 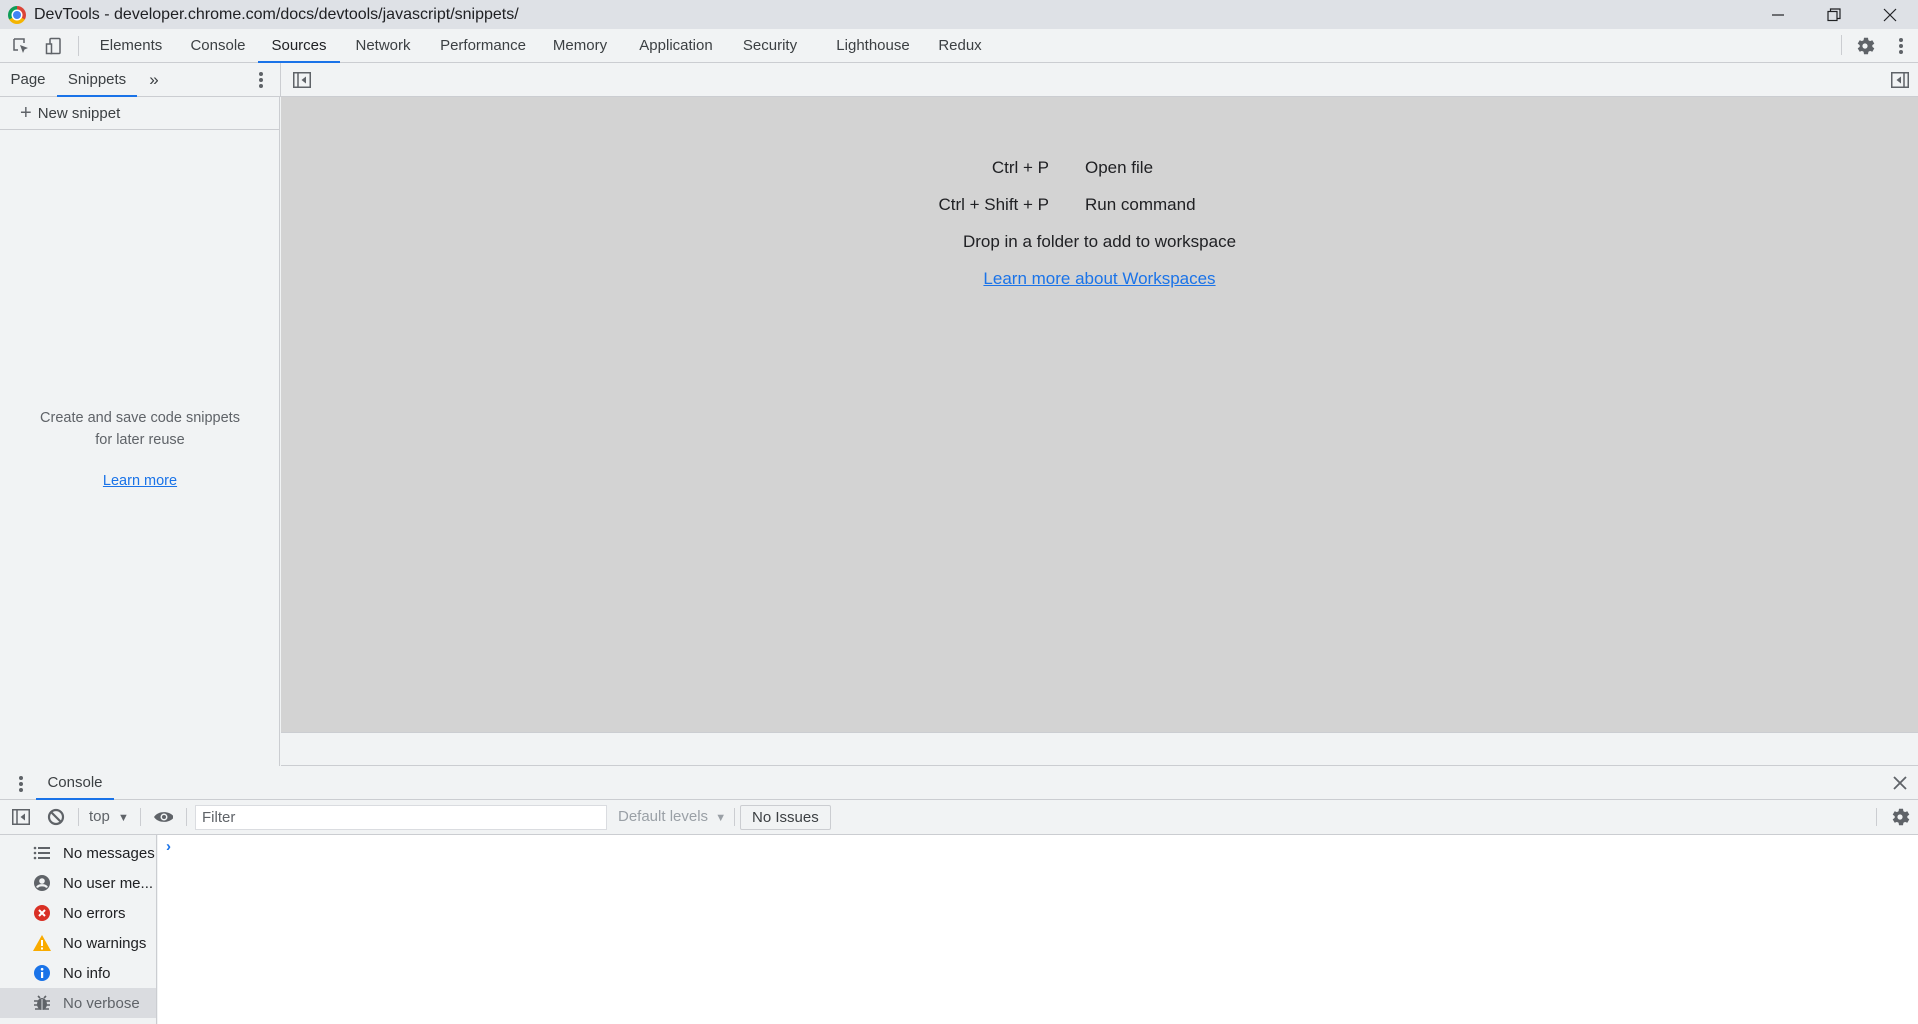 I want to click on sidebar-item-label: No messages, so click(x=109, y=853).